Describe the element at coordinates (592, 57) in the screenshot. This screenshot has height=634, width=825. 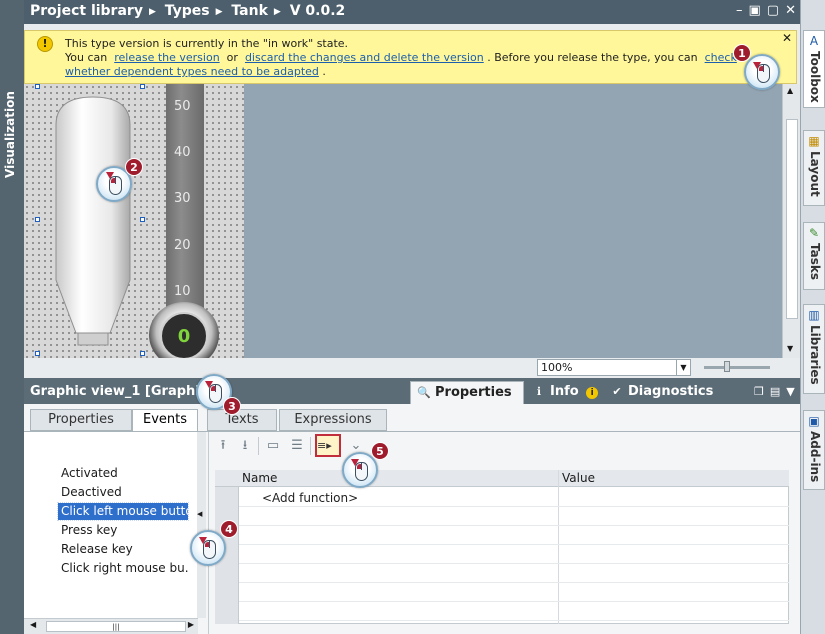
I see `info-text-fragment: . Before you release the type, you can` at that location.